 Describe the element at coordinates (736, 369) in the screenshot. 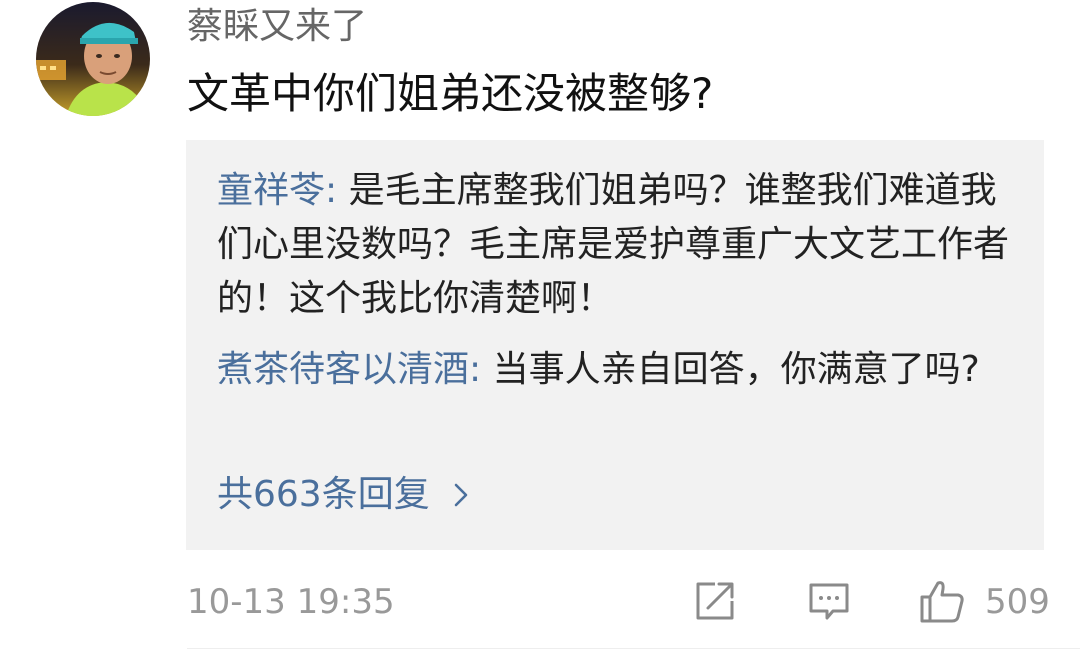

I see `reply-text: 当事人亲自回答，你满意了吗?` at that location.